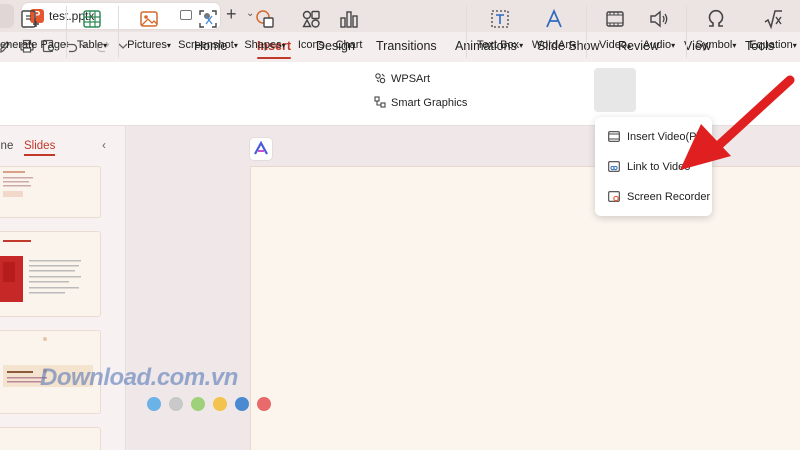 The image size is (800, 450). I want to click on screen-recorder-icon, so click(614, 196).